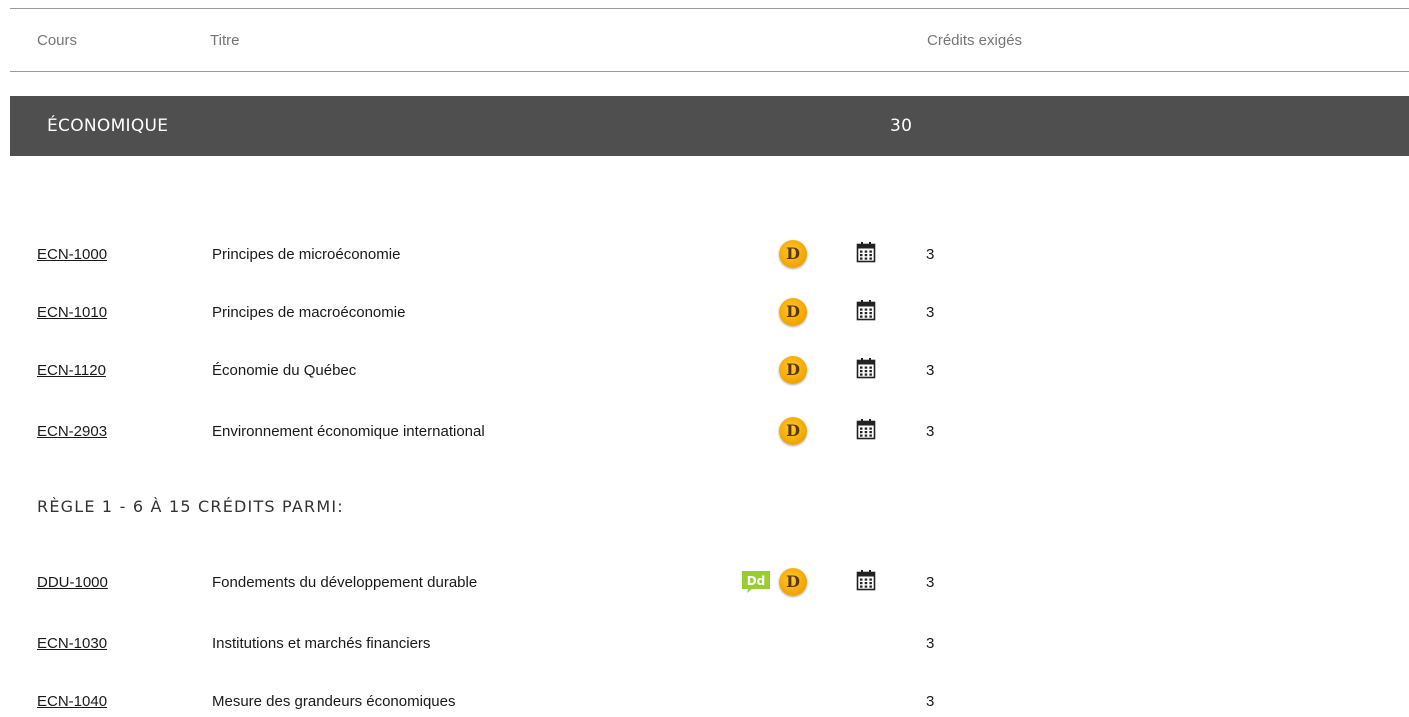 This screenshot has width=1409, height=717. I want to click on header-title: Titre, so click(225, 40).